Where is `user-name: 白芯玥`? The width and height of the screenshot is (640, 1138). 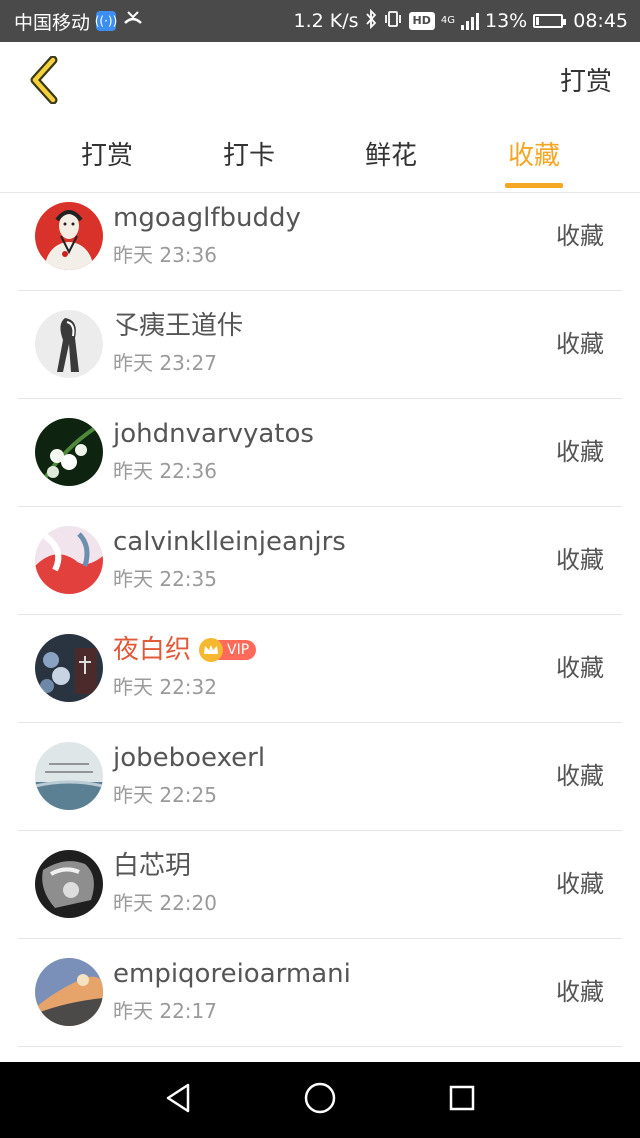 user-name: 白芯玥 is located at coordinates (152, 866).